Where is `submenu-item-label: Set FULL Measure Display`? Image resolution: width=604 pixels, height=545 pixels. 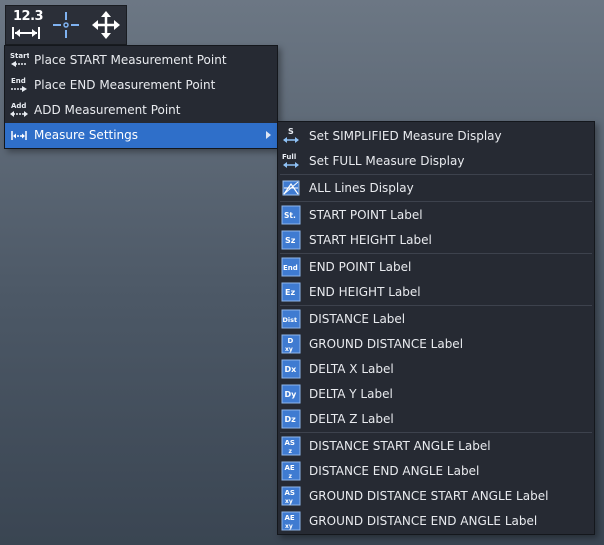
submenu-item-label: Set FULL Measure Display is located at coordinates (387, 161).